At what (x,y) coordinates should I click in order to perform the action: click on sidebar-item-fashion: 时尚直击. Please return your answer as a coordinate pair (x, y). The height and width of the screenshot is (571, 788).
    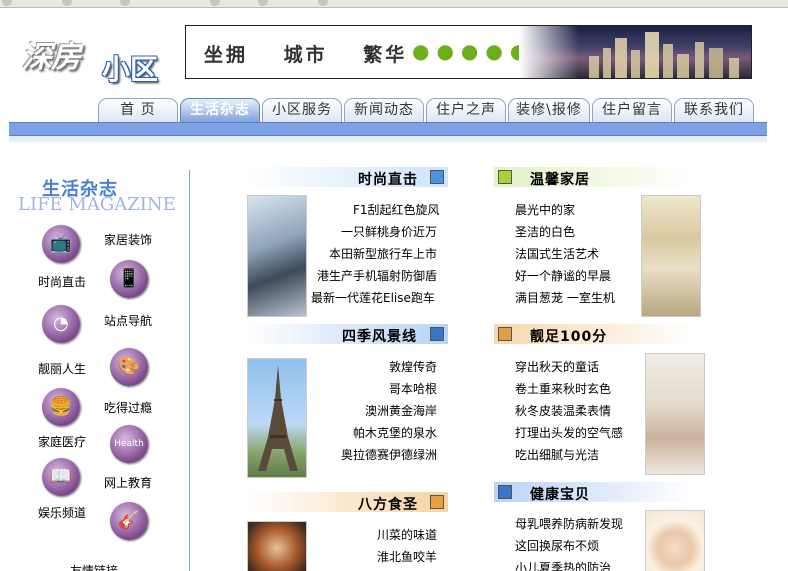
    Looking at the image, I should click on (62, 281).